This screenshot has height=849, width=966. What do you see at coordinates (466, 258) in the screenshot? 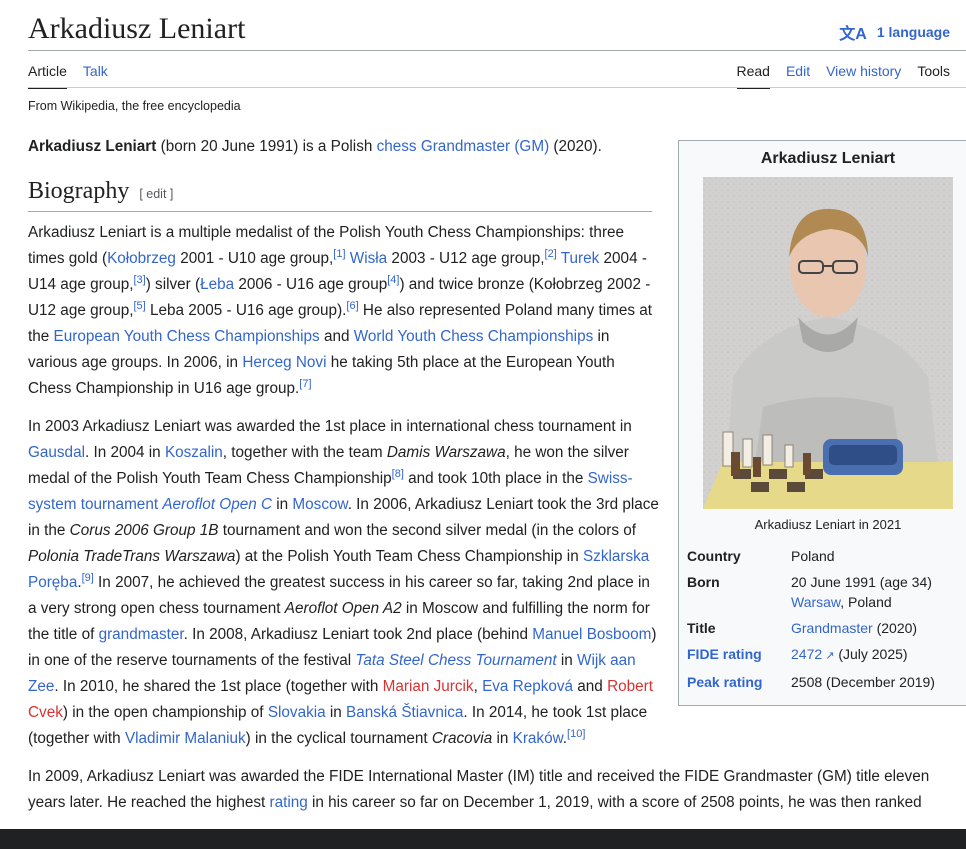
I see `text: 2003 - U12 age group,` at bounding box center [466, 258].